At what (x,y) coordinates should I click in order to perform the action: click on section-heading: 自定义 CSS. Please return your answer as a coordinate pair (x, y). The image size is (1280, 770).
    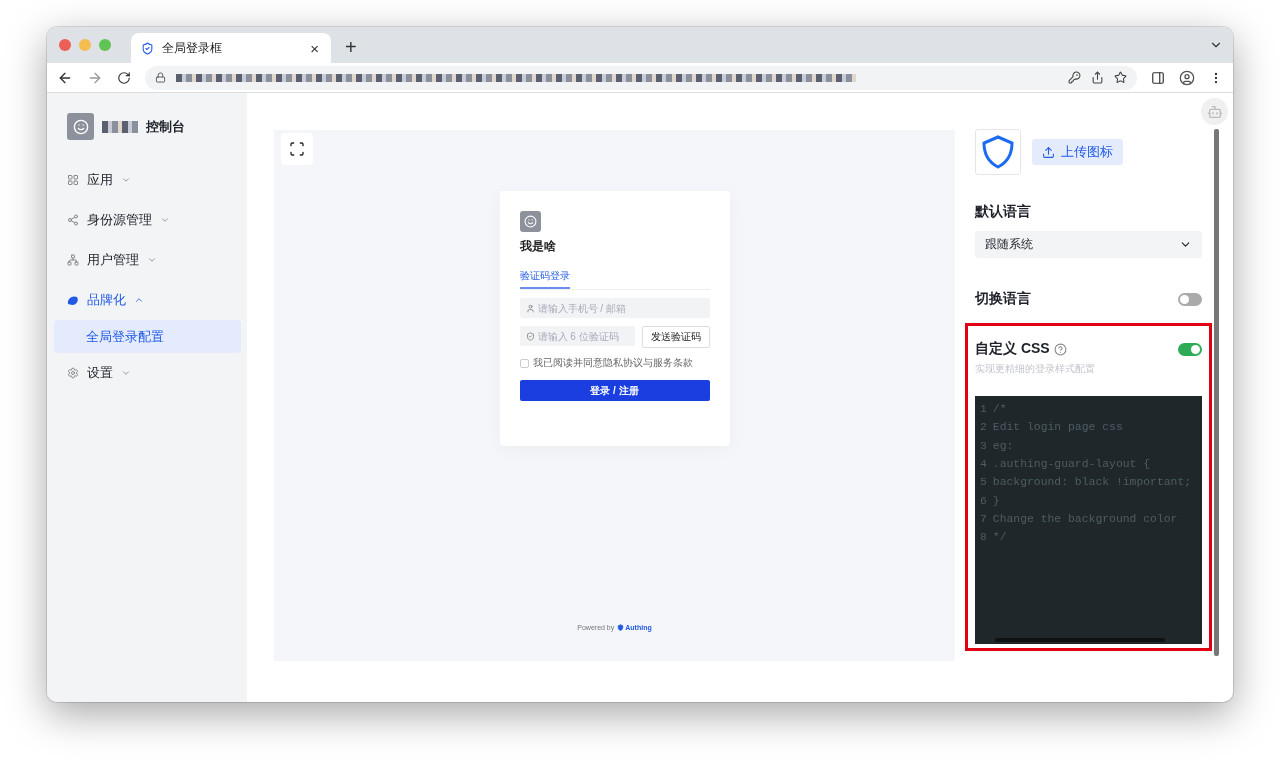
    Looking at the image, I should click on (1012, 349).